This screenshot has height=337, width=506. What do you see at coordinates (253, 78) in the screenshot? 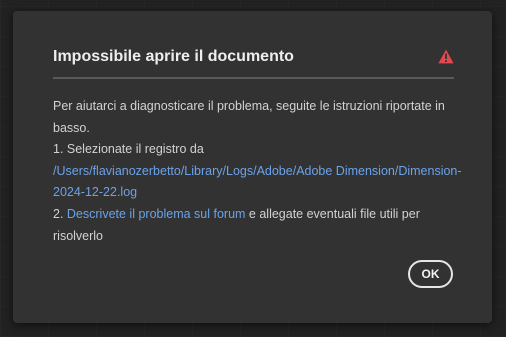
I see `title-divider` at bounding box center [253, 78].